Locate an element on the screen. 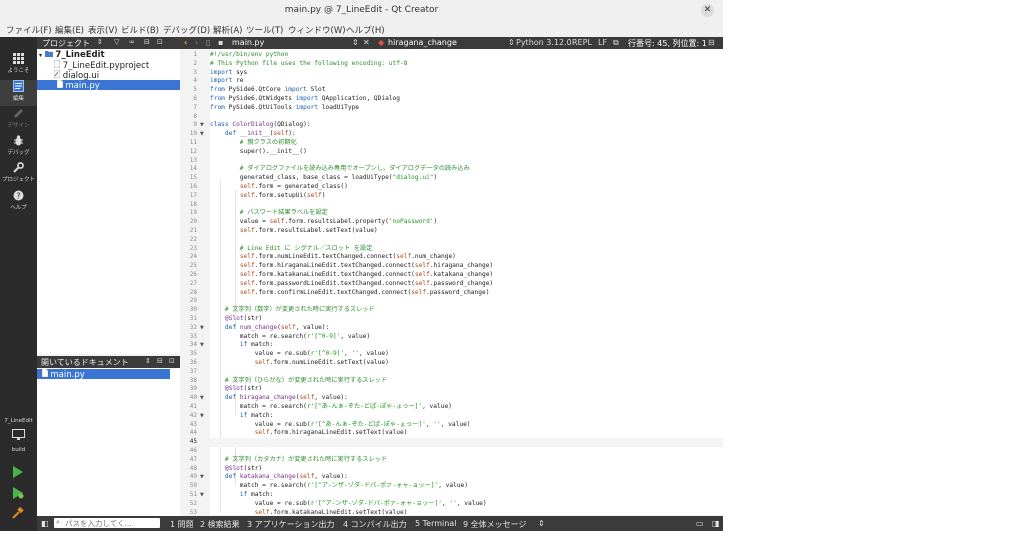 The height and width of the screenshot is (559, 1024). close-document-icon: ✕ is located at coordinates (366, 42).